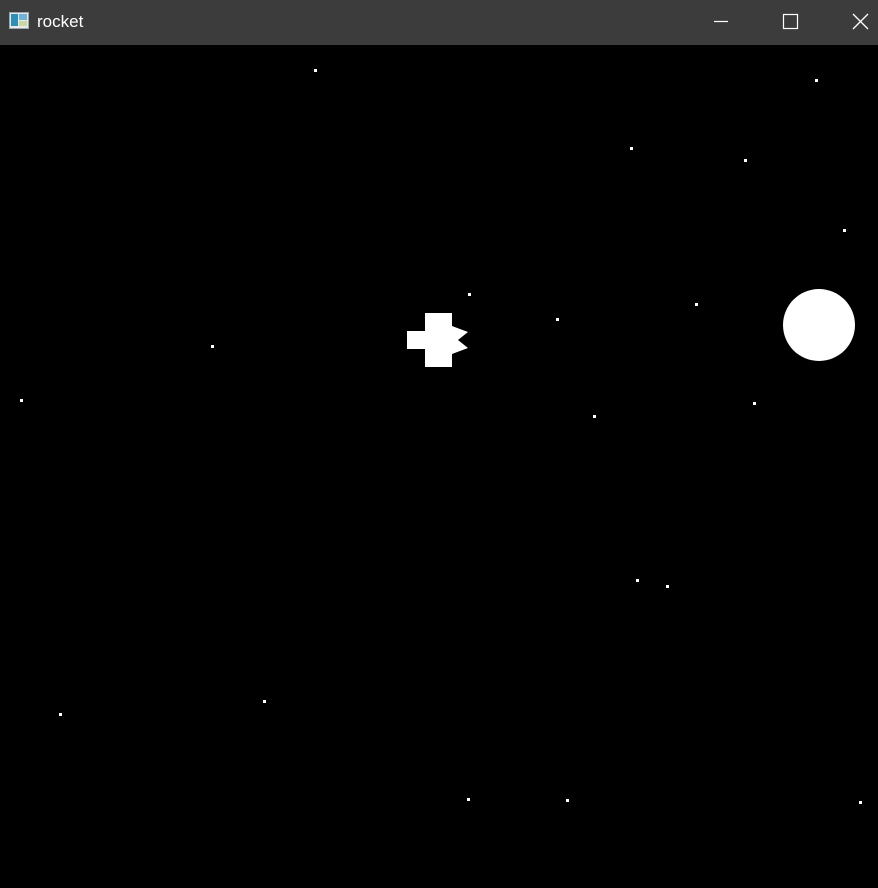  What do you see at coordinates (819, 325) in the screenshot?
I see `planet` at bounding box center [819, 325].